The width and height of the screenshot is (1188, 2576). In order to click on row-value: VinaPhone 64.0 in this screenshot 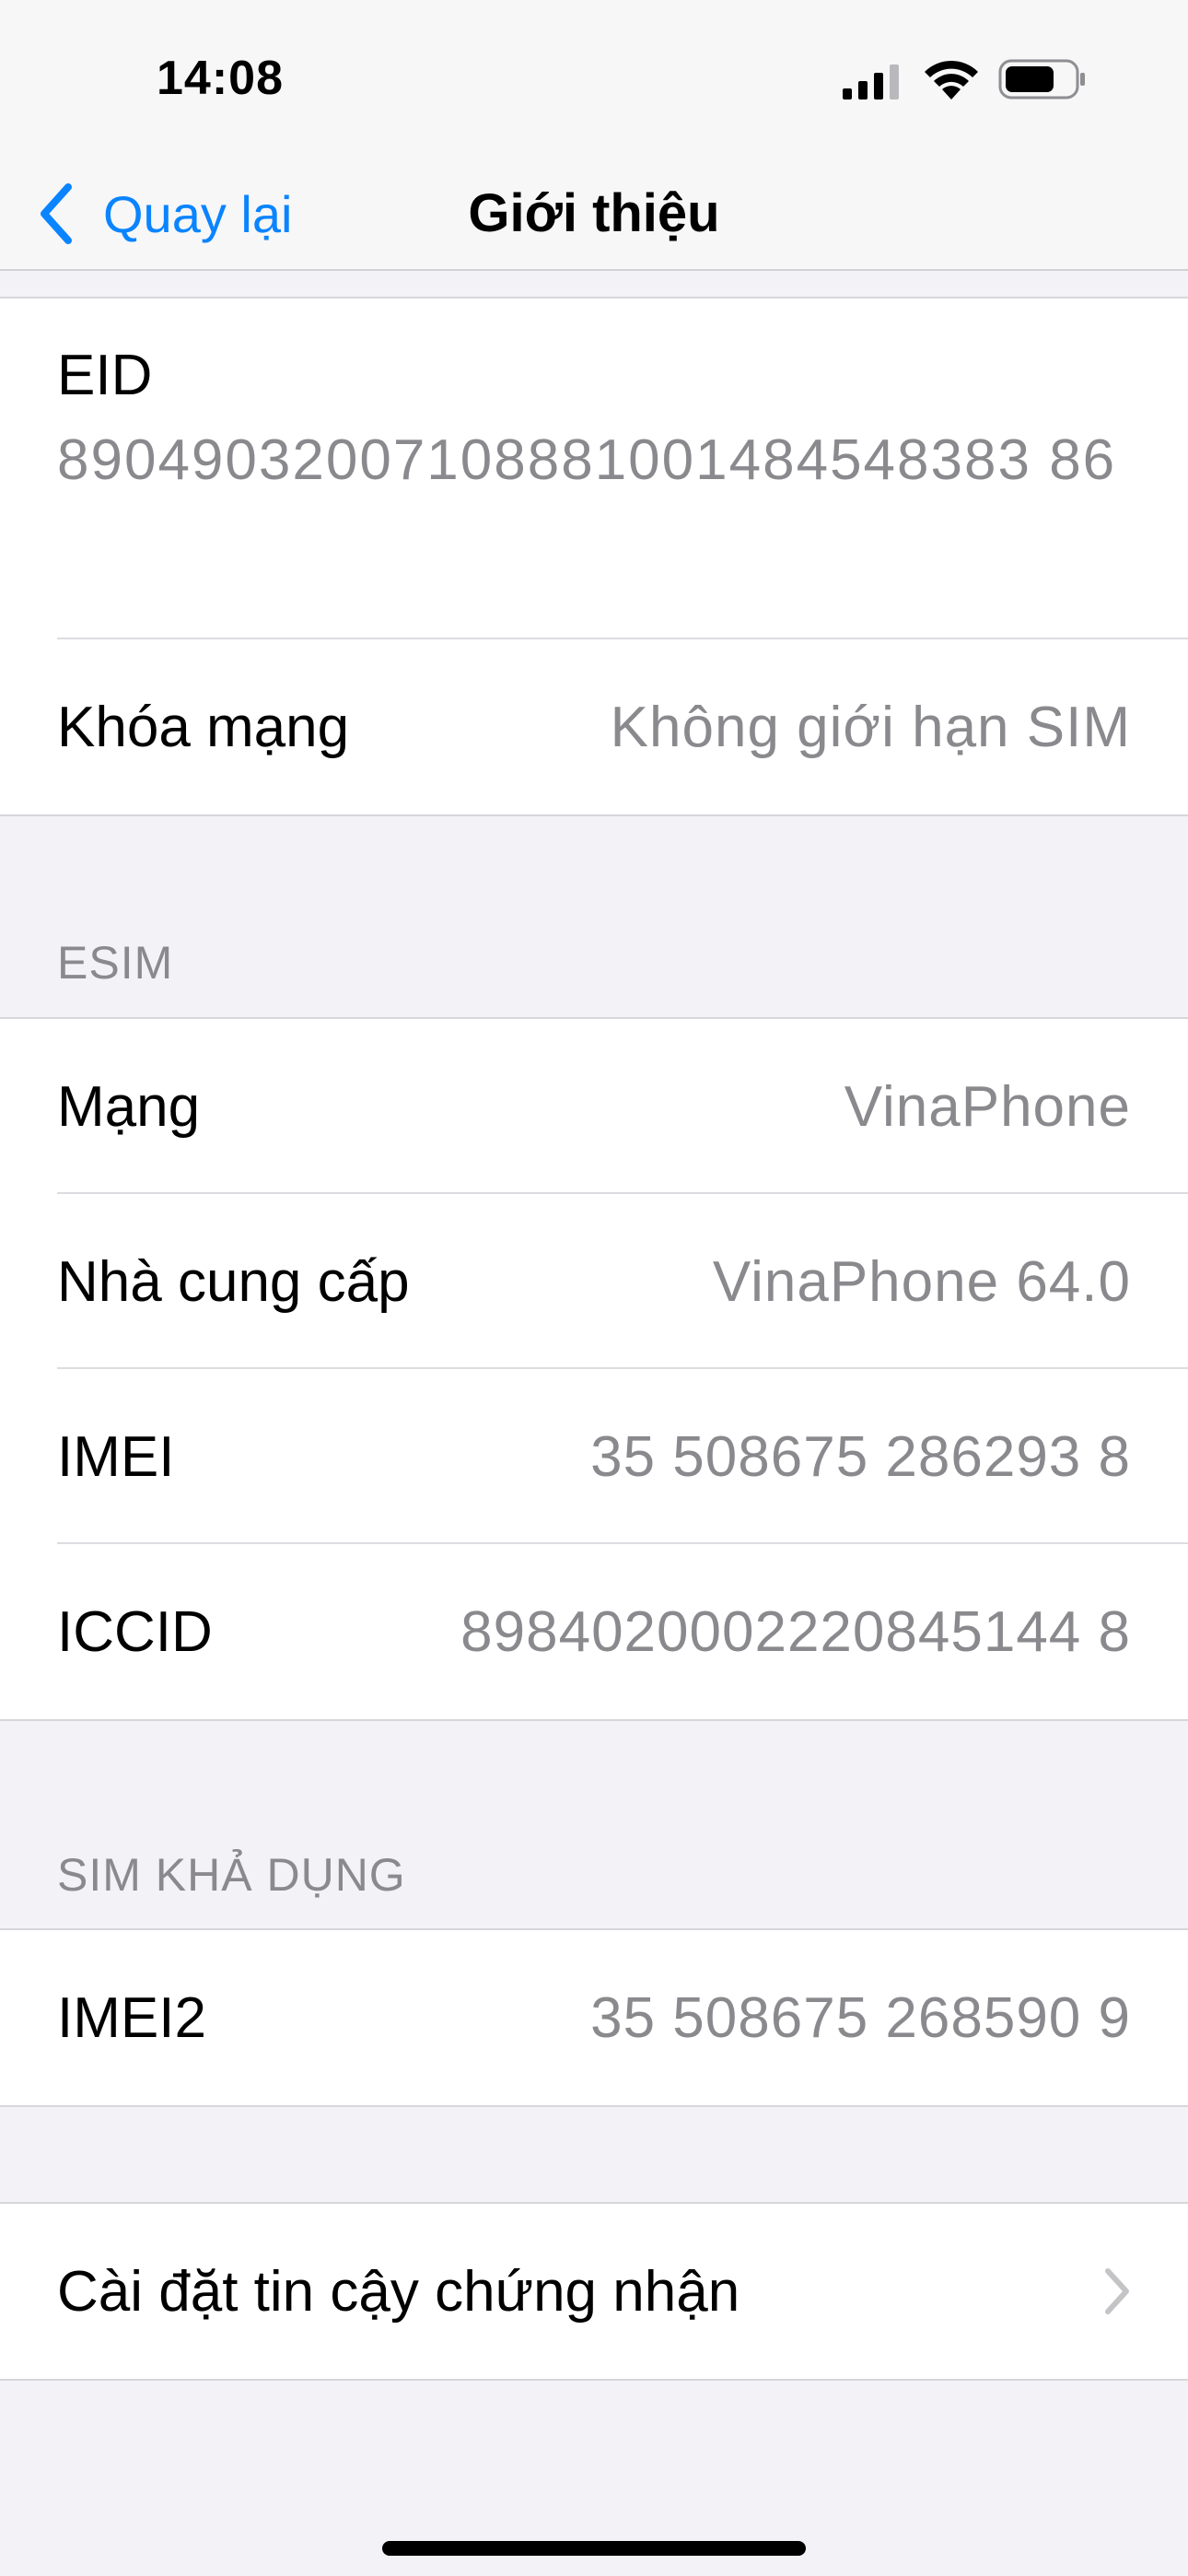, I will do `click(921, 1281)`.